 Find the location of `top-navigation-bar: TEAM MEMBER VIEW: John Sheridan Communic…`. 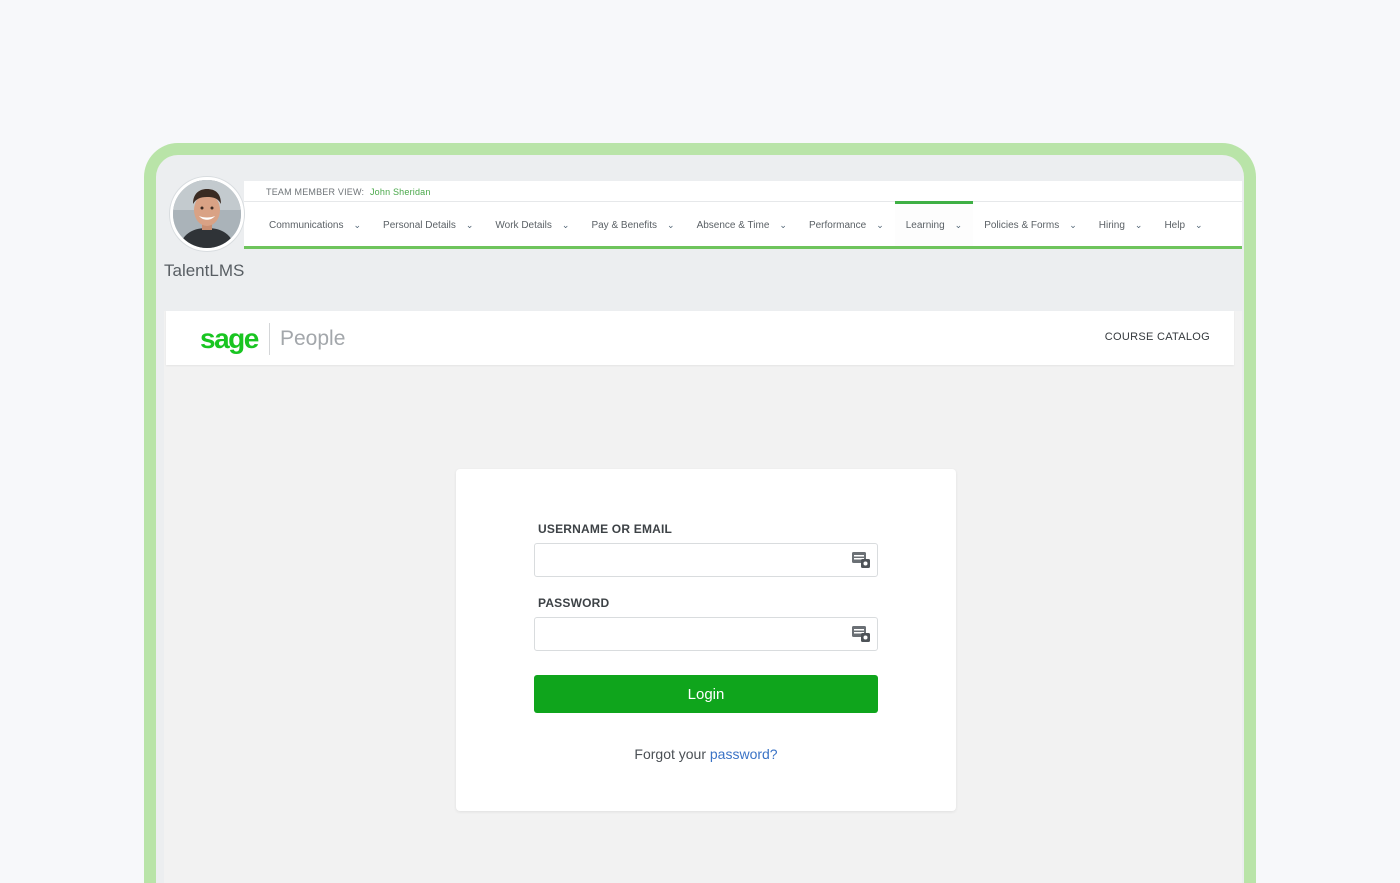

top-navigation-bar: TEAM MEMBER VIEW: John Sheridan Communic… is located at coordinates (743, 215).